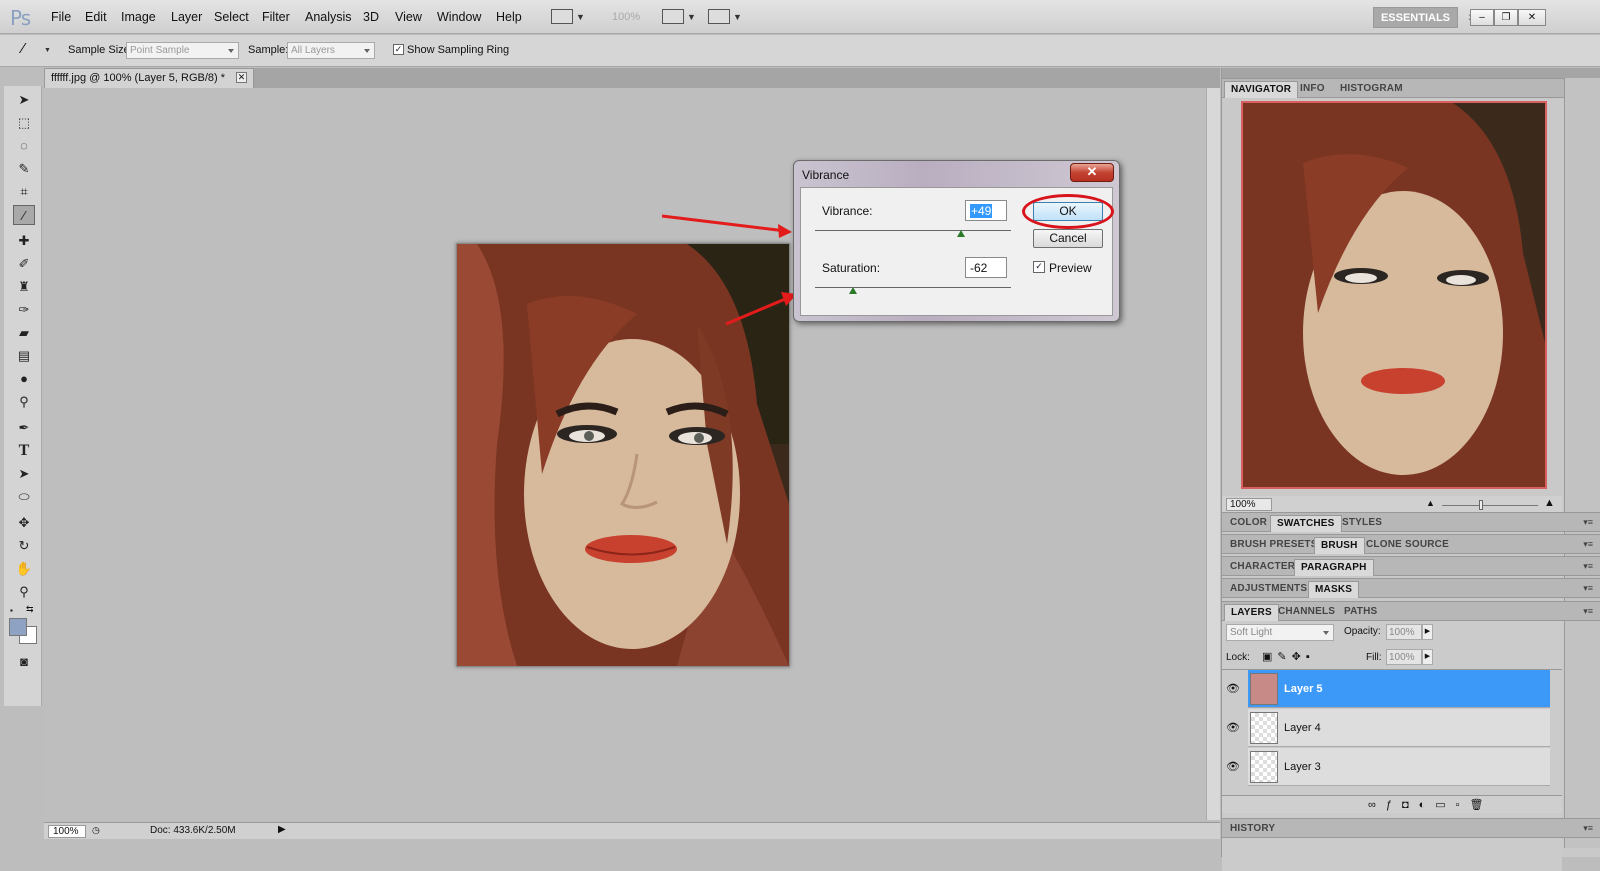  What do you see at coordinates (67, 831) in the screenshot?
I see `status-zoom-field: 100%` at bounding box center [67, 831].